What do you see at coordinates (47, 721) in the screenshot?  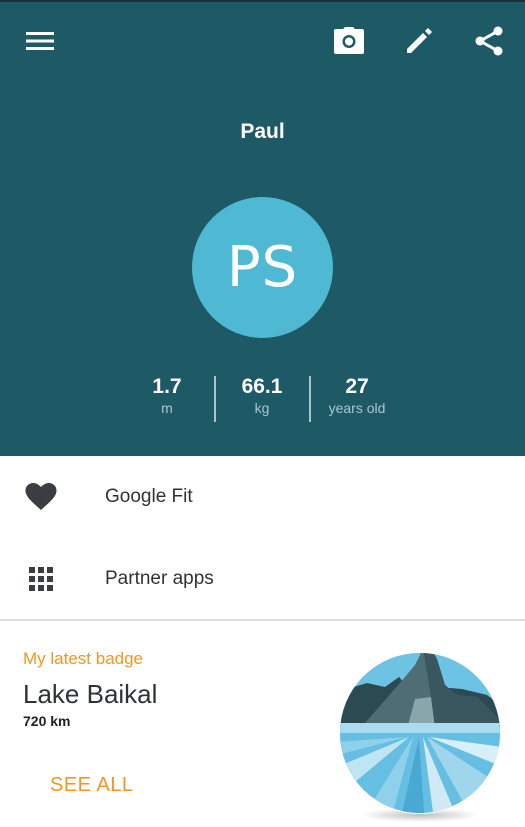 I see `badge-distance: 720 km` at bounding box center [47, 721].